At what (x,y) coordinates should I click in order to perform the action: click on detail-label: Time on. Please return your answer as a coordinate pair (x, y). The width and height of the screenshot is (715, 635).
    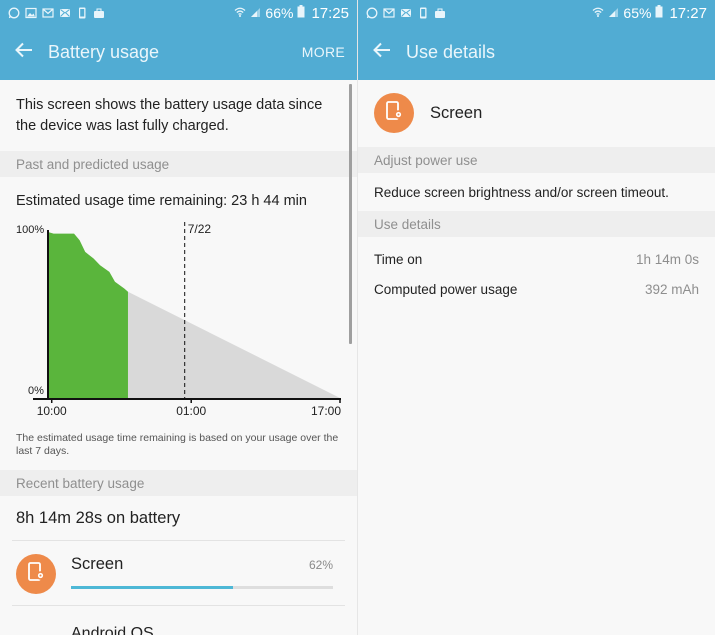
    Looking at the image, I should click on (398, 259).